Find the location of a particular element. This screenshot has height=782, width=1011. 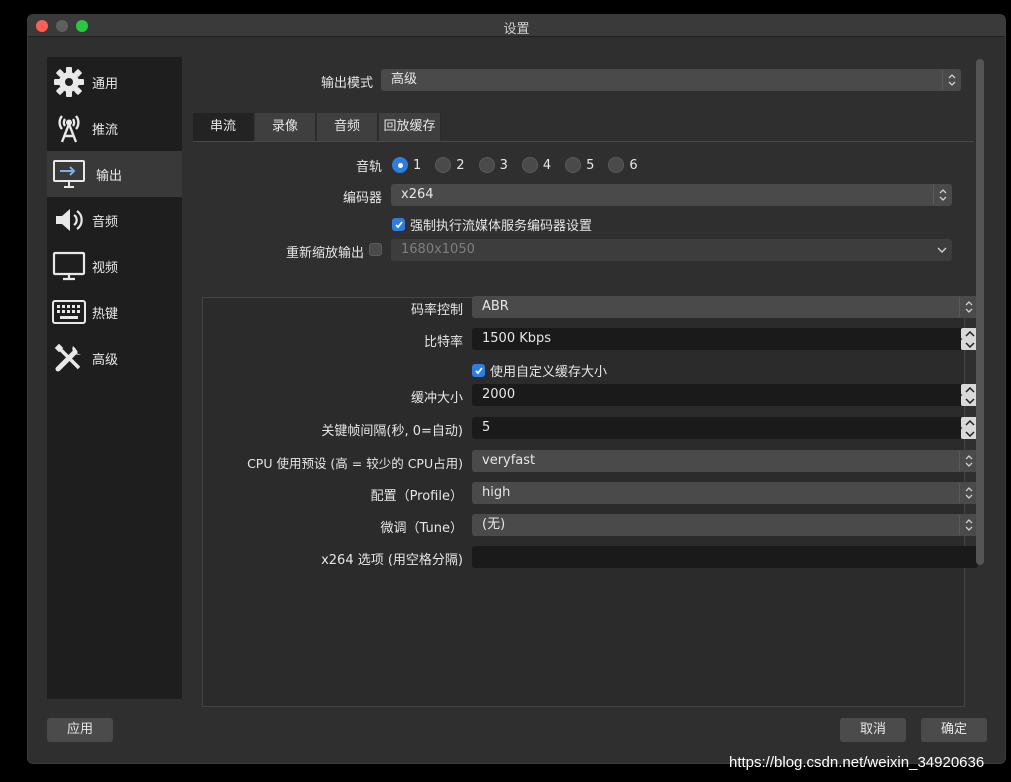

enforce-encoder-checkbox: 强制执行流媒体服务编码器设置 is located at coordinates (492, 224).